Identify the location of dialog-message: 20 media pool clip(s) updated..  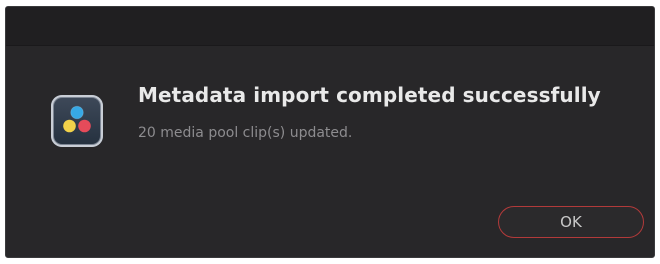
(245, 133).